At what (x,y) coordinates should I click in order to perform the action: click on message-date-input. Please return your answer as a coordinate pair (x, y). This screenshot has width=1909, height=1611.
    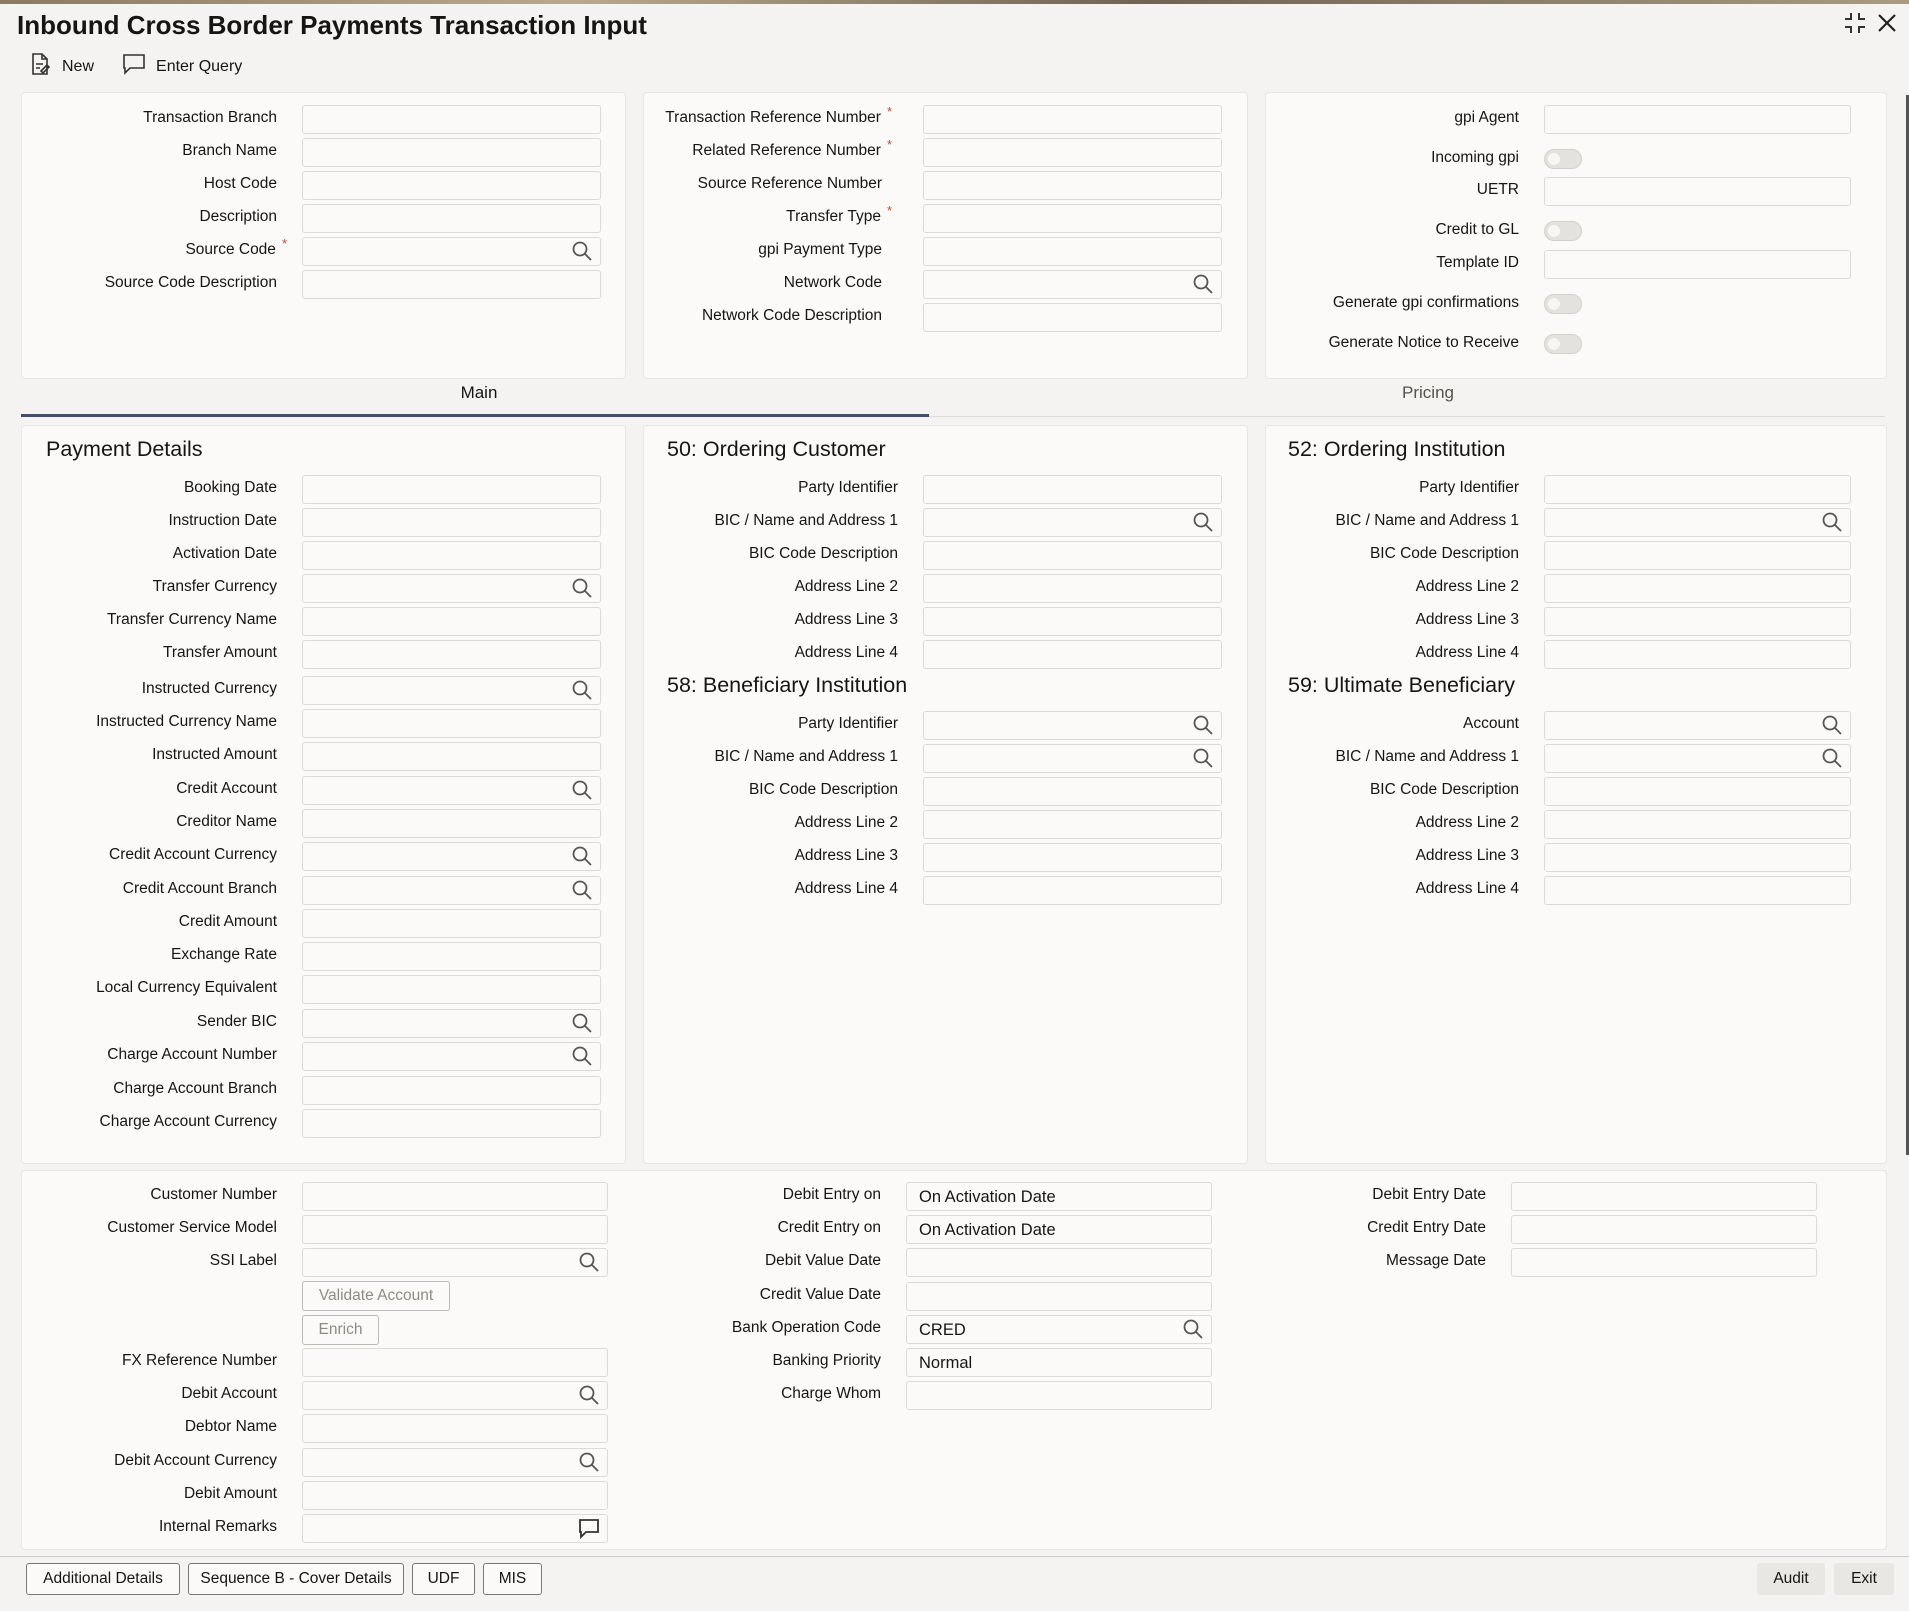
    Looking at the image, I should click on (1664, 1262).